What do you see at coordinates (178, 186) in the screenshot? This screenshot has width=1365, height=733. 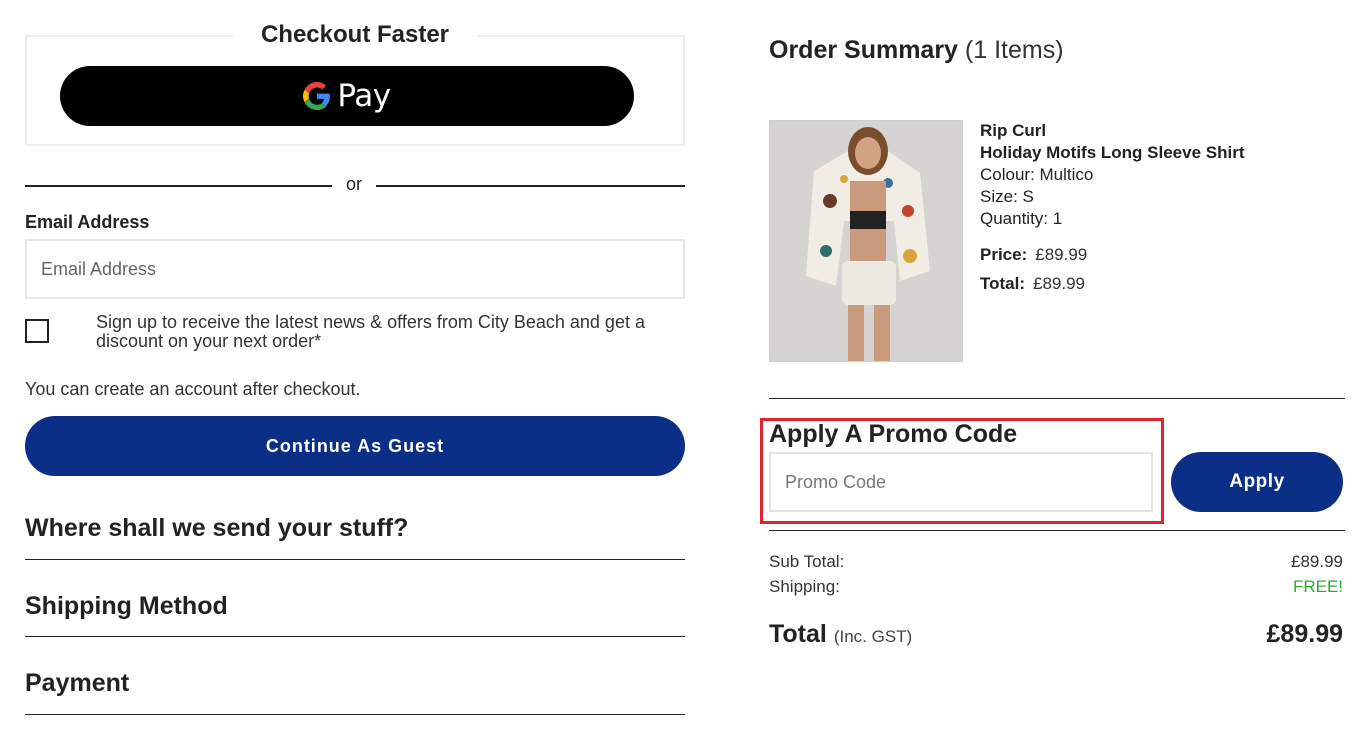 I see `divider-line-left` at bounding box center [178, 186].